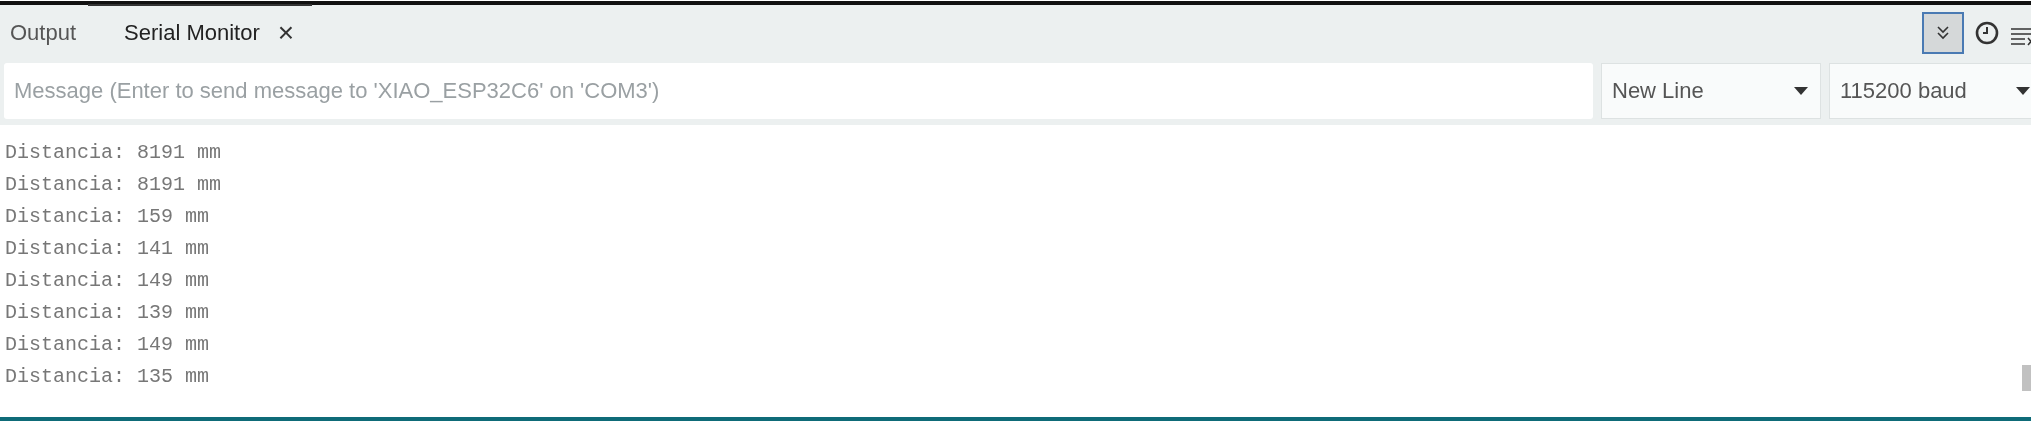 This screenshot has width=2031, height=421. Describe the element at coordinates (107, 313) in the screenshot. I see `output-line: Distancia: 139 mm` at that location.